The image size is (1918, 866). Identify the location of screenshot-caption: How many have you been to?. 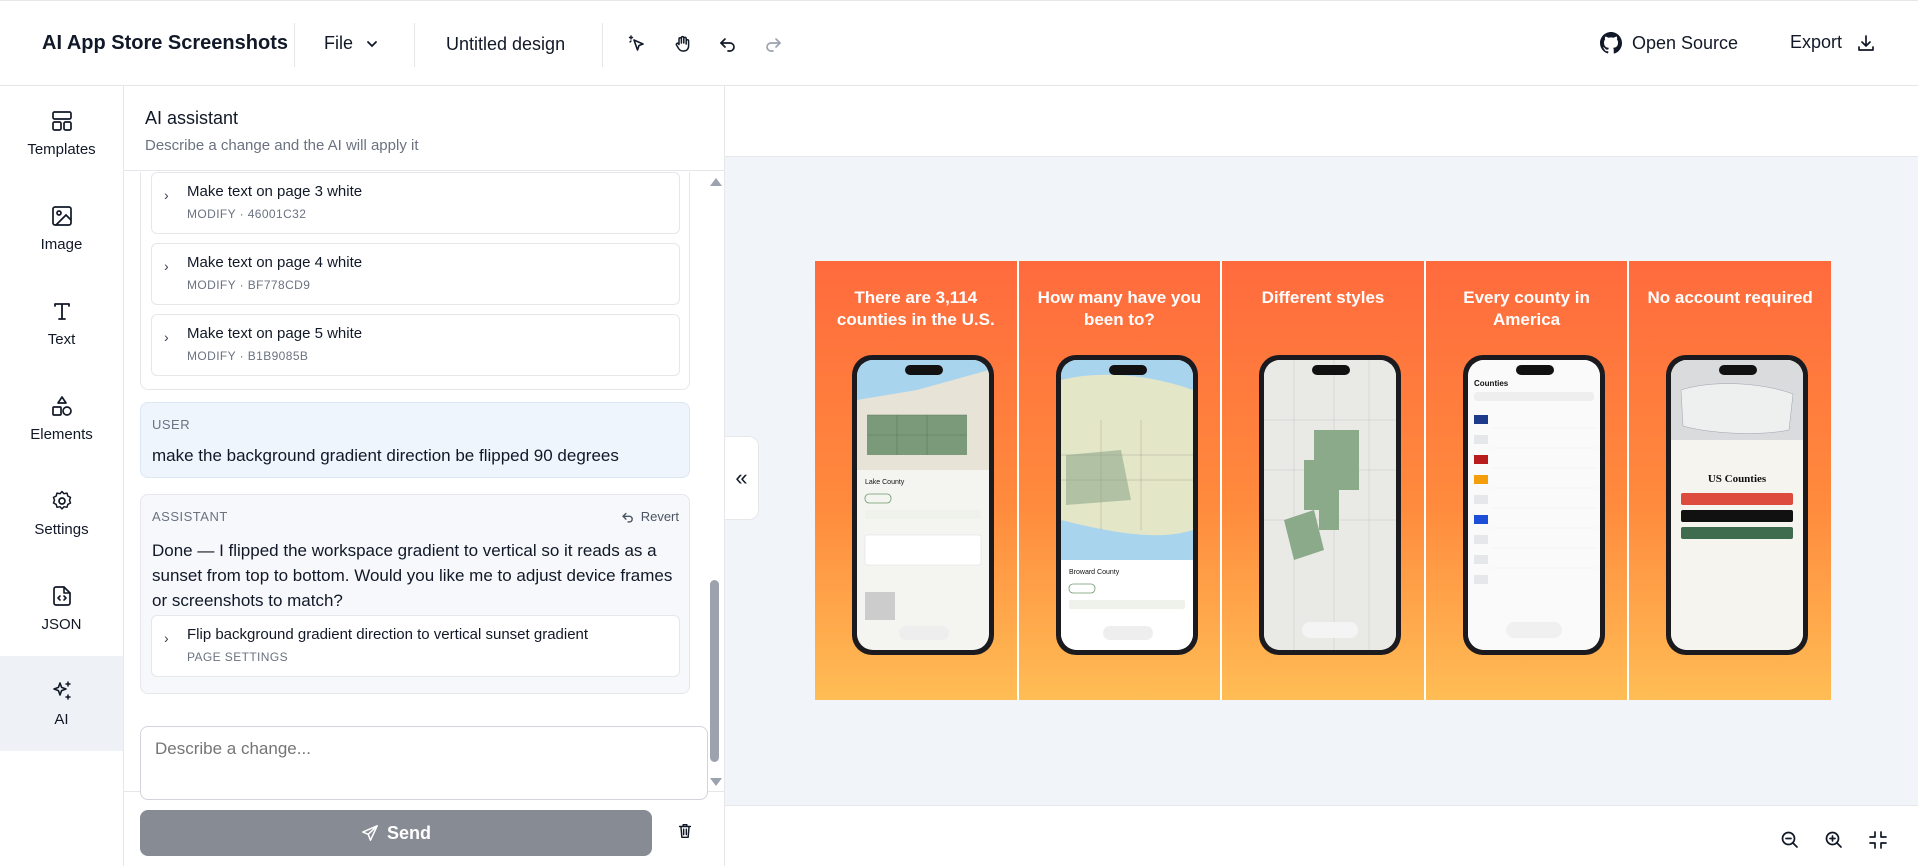
(1120, 309).